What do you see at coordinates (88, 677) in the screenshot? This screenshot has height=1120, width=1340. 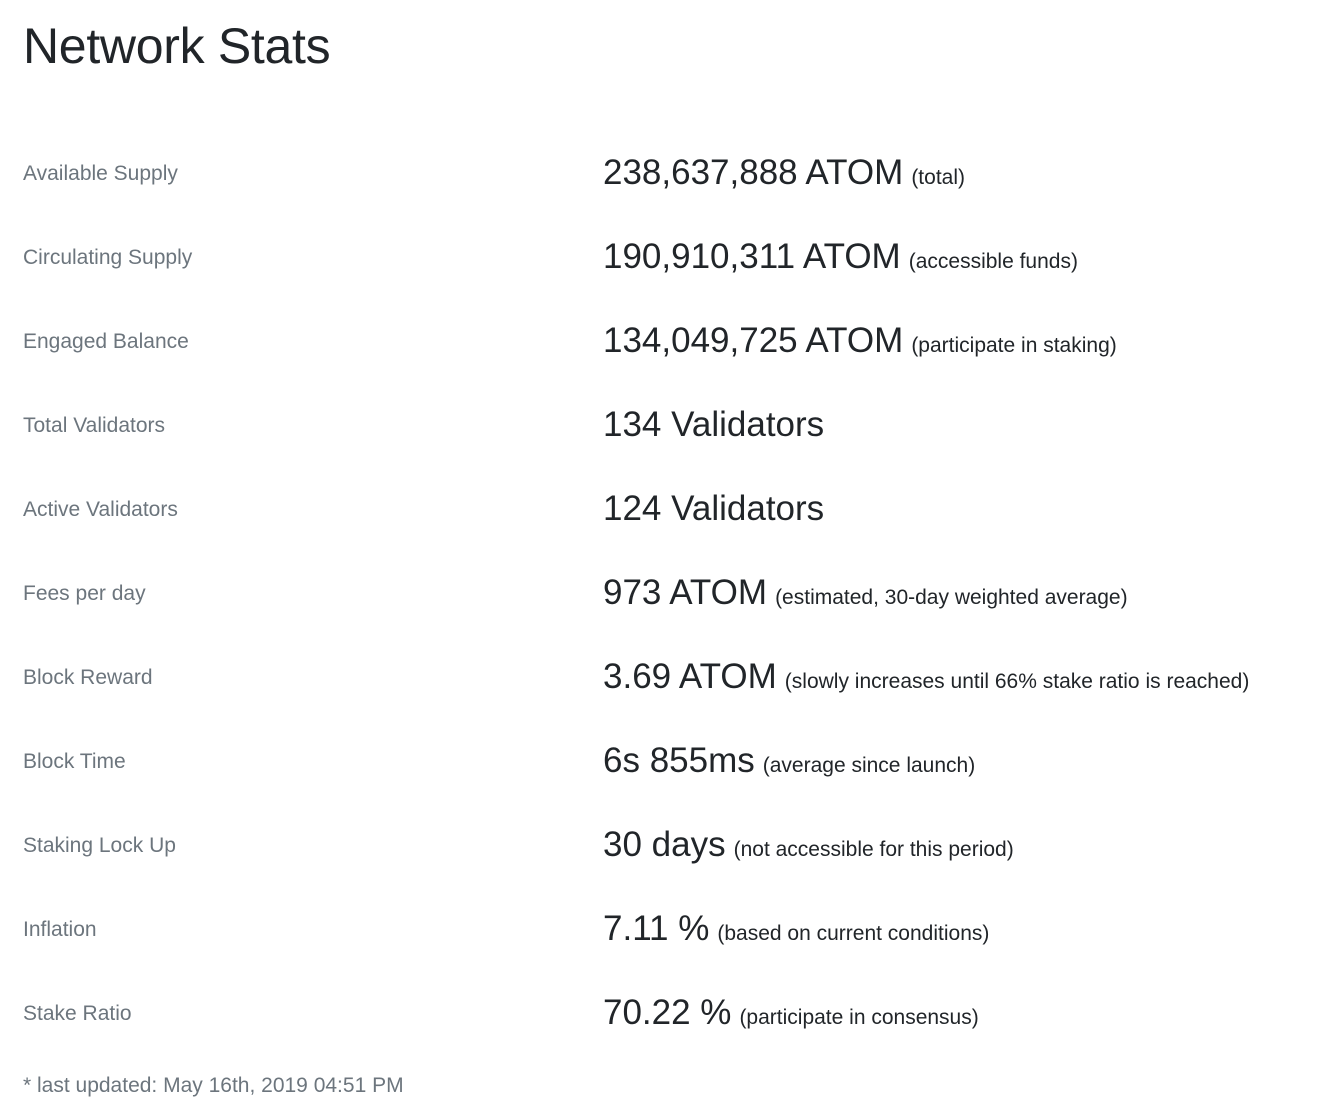 I see `stat-label: Block Reward` at bounding box center [88, 677].